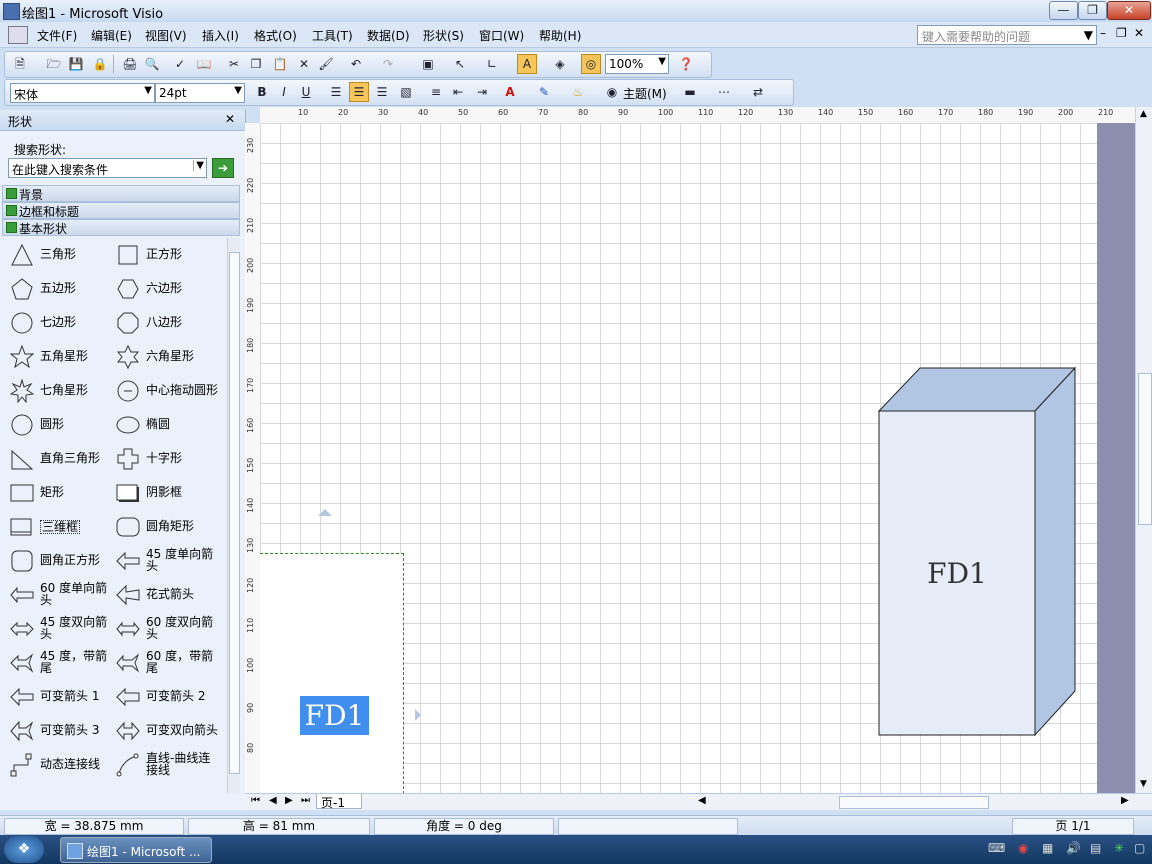 Image resolution: width=1152 pixels, height=864 pixels. I want to click on shape-hexagon: 六边形, so click(171, 289).